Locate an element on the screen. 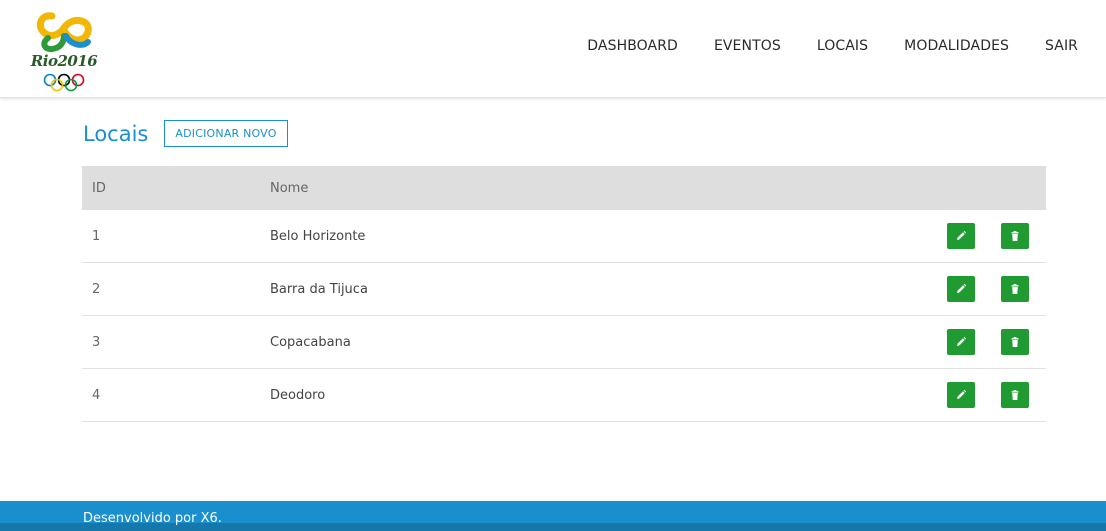 Image resolution: width=1106 pixels, height=531 pixels. logo-text: Rio2016 is located at coordinates (64, 61).